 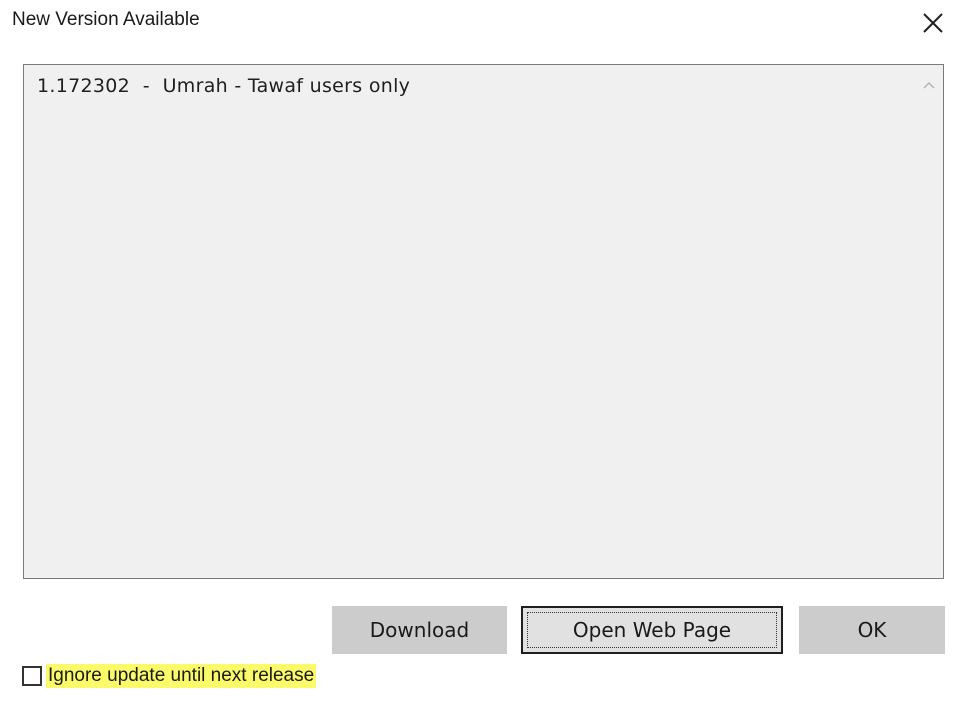 I want to click on download-button-label: Download, so click(x=419, y=630).